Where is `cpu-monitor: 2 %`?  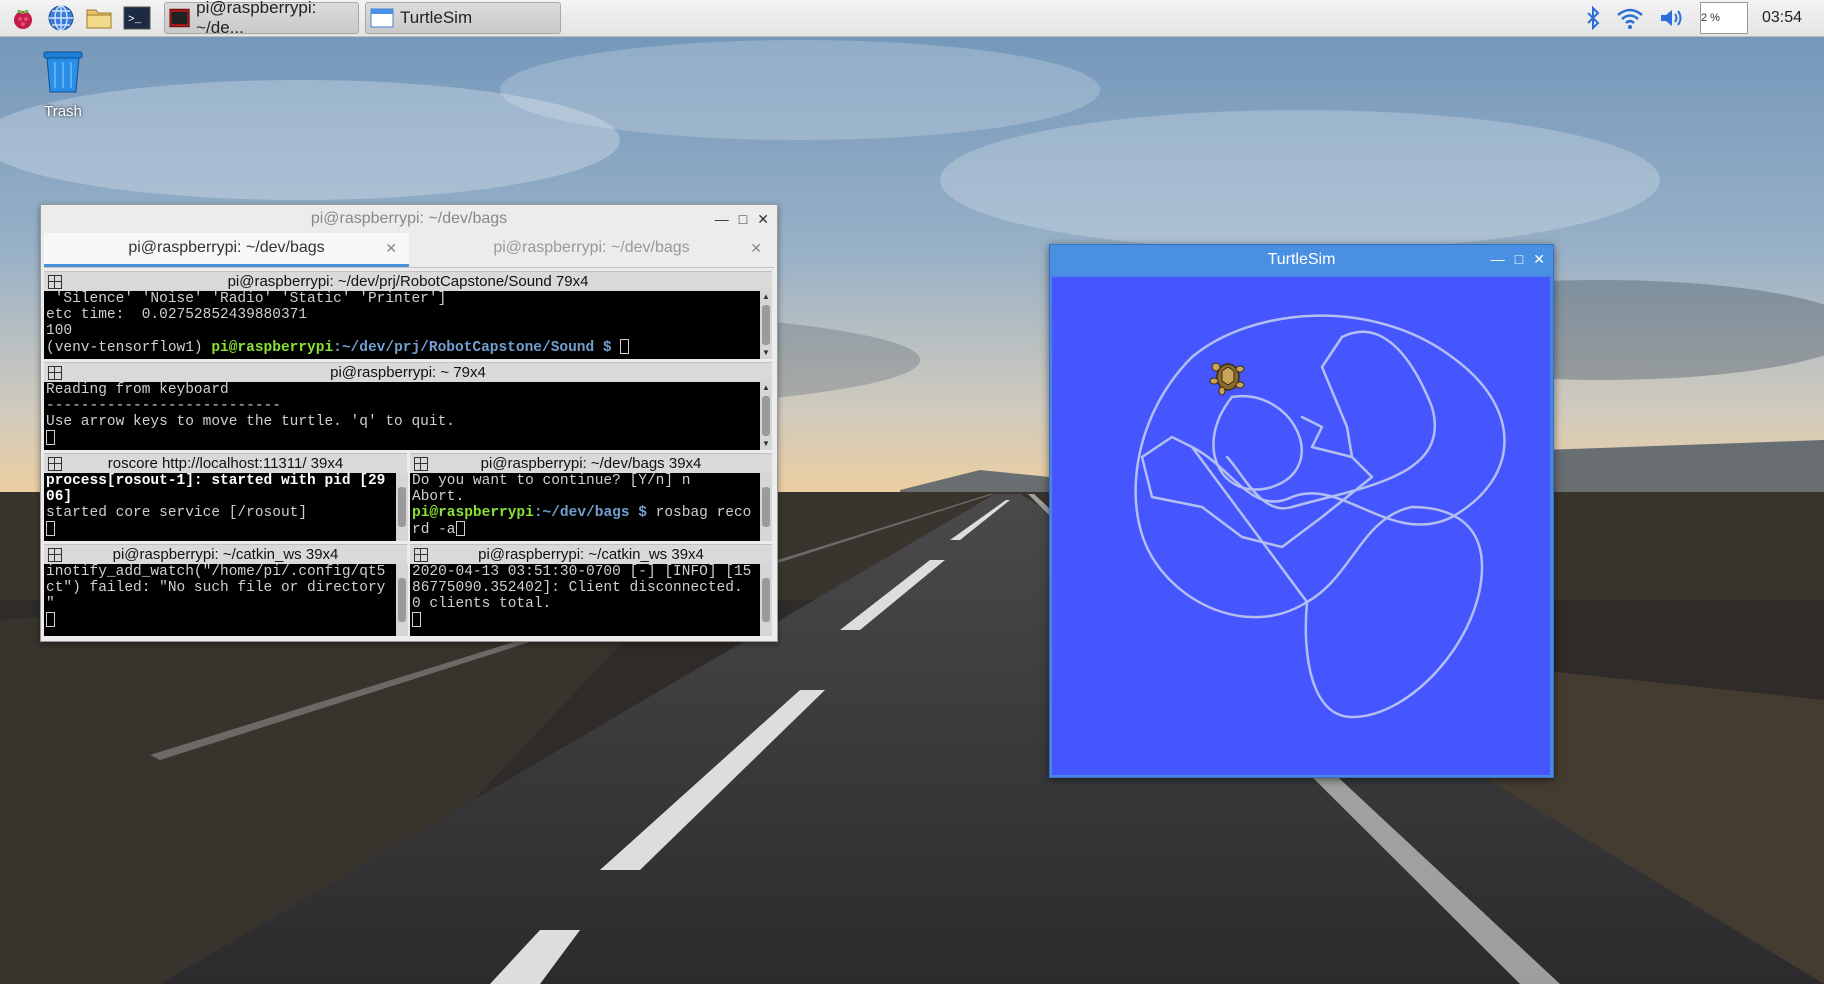 cpu-monitor: 2 % is located at coordinates (1723, 18).